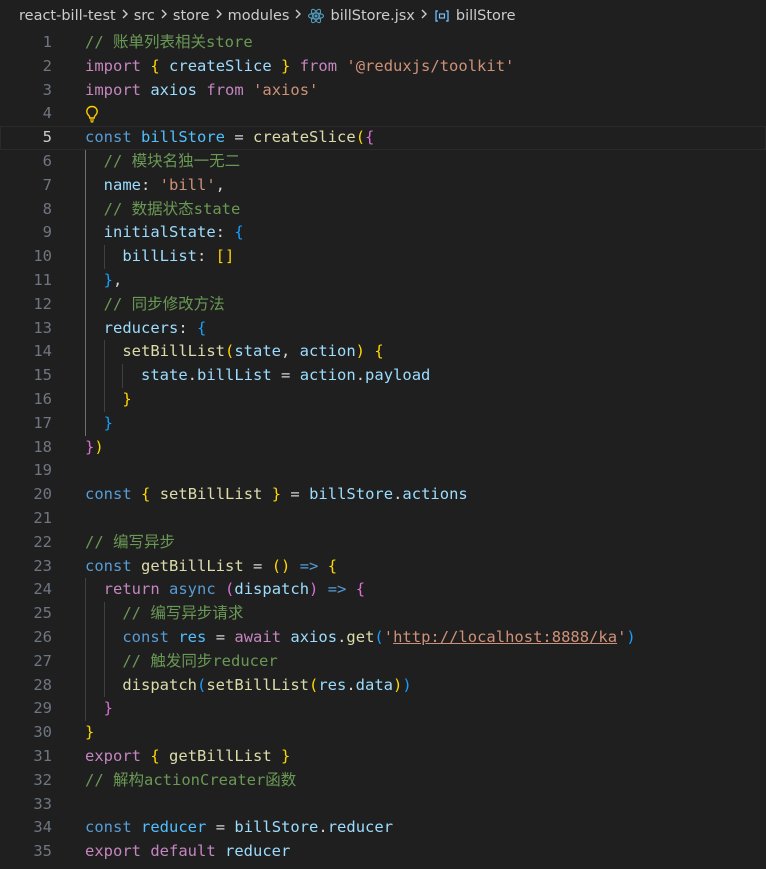  Describe the element at coordinates (383, 162) in the screenshot. I see `code-line: 6 // 模块名独一无二` at that location.